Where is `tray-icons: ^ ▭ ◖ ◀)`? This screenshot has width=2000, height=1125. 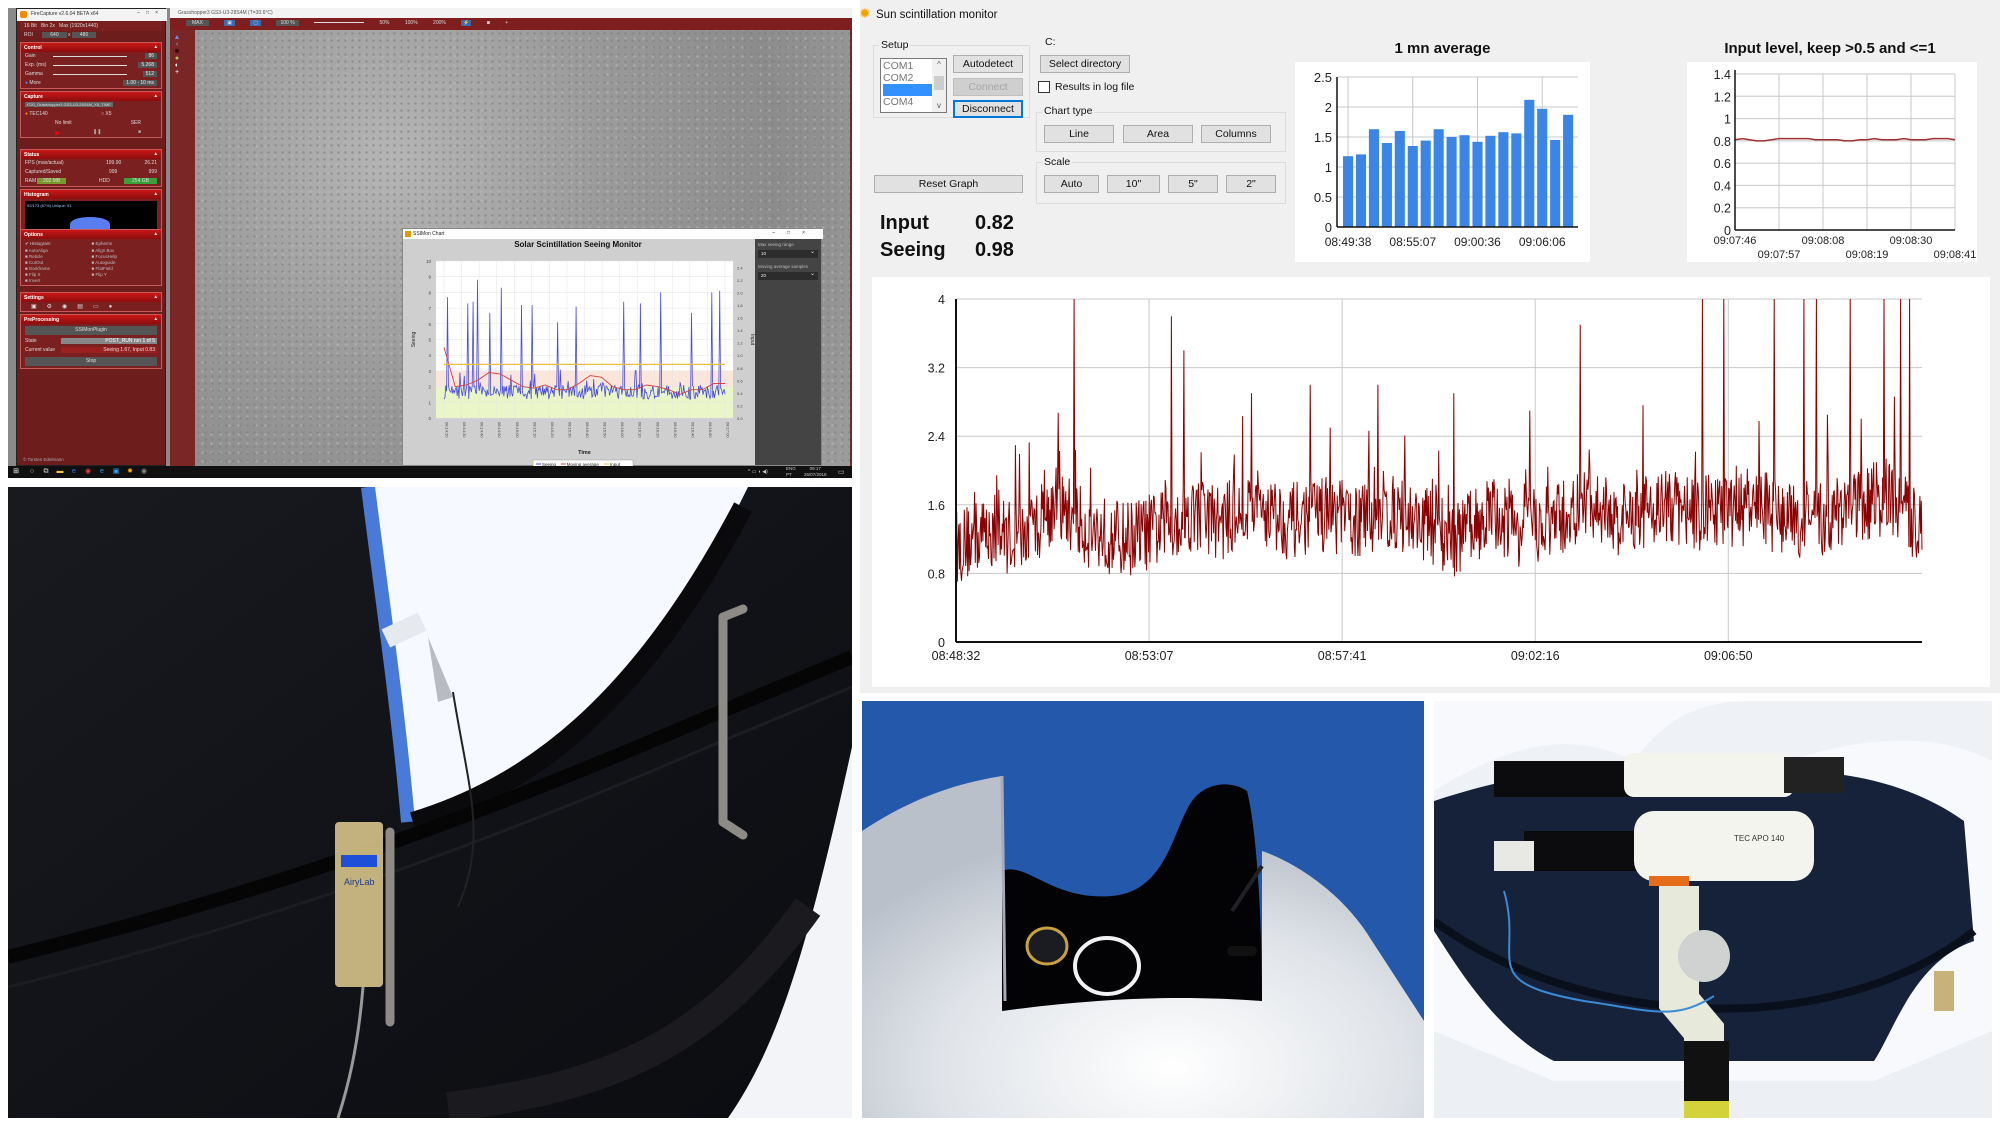 tray-icons: ^ ▭ ◖ ◀) is located at coordinates (758, 472).